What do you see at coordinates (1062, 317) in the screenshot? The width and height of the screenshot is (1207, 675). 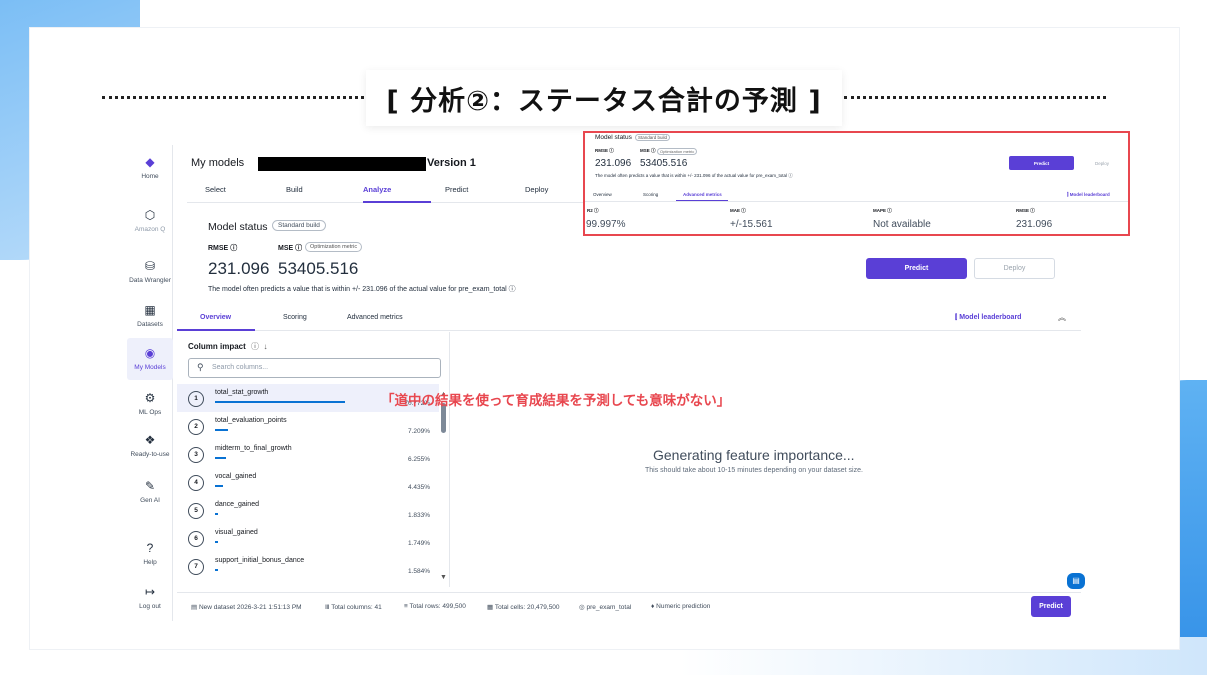 I see `collapse-icon: ︽` at bounding box center [1062, 317].